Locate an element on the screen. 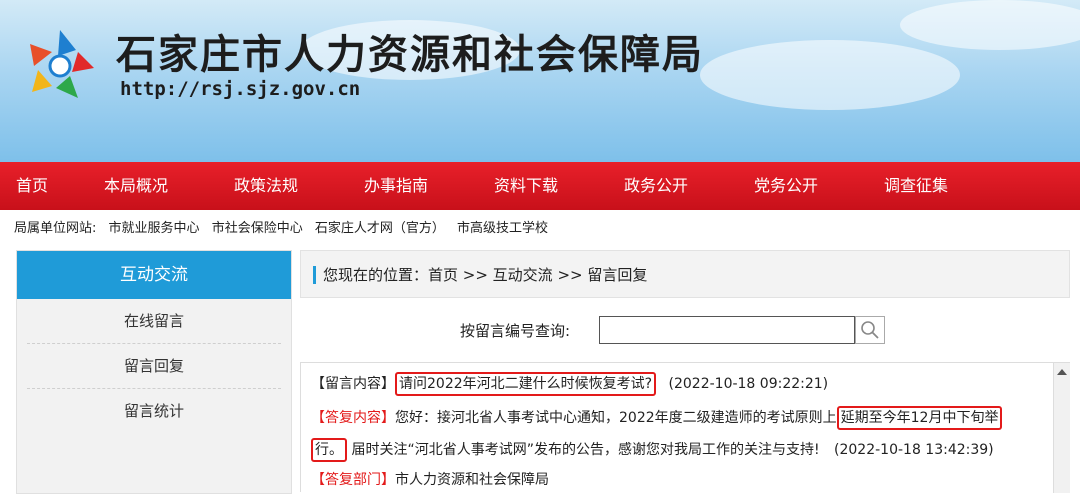 The width and height of the screenshot is (1080, 494). reply-department-tag: 【答复部门】 is located at coordinates (353, 480).